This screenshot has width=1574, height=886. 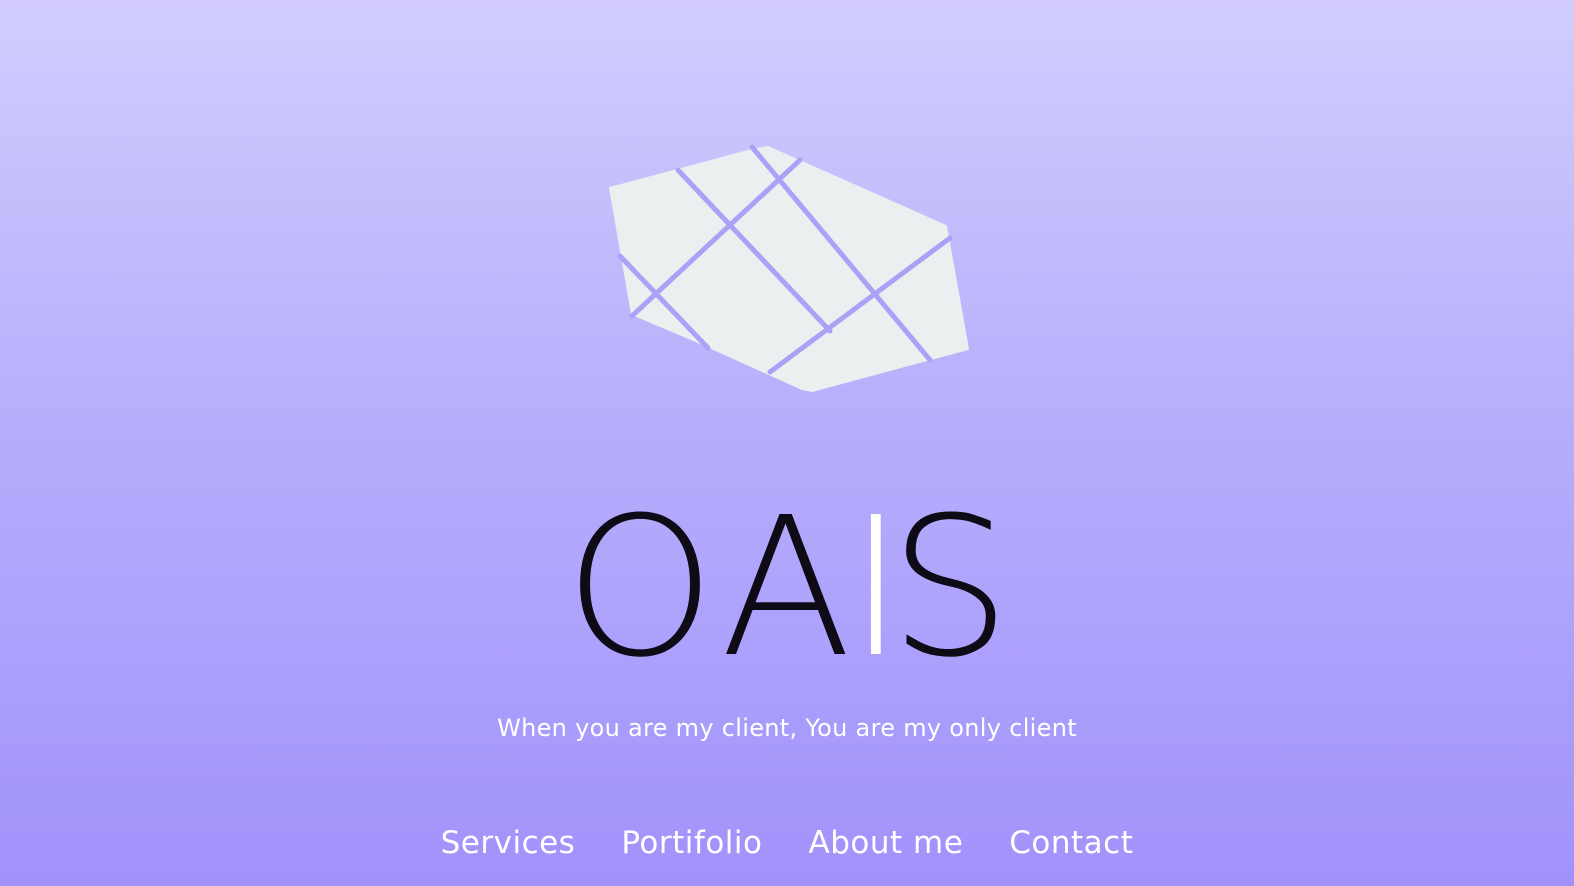 What do you see at coordinates (789, 268) in the screenshot?
I see `faceted-gem-icon` at bounding box center [789, 268].